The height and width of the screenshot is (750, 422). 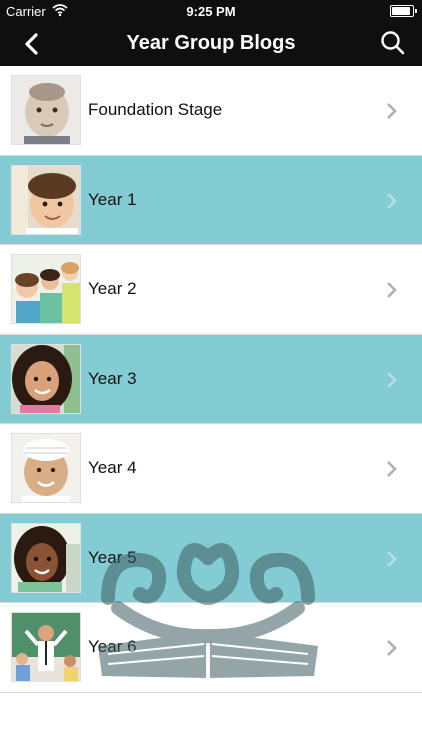 I want to click on search-icon, so click(x=393, y=43).